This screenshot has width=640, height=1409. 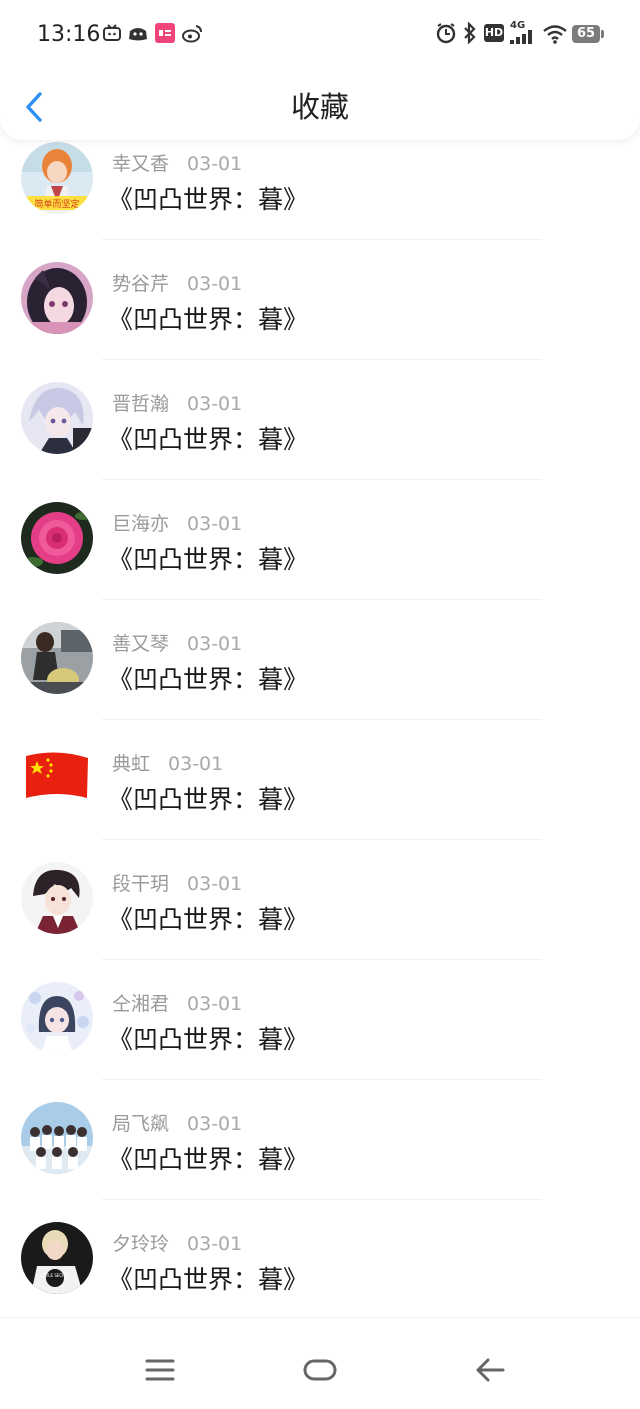 I want to click on tv-app-icon, so click(x=112, y=32).